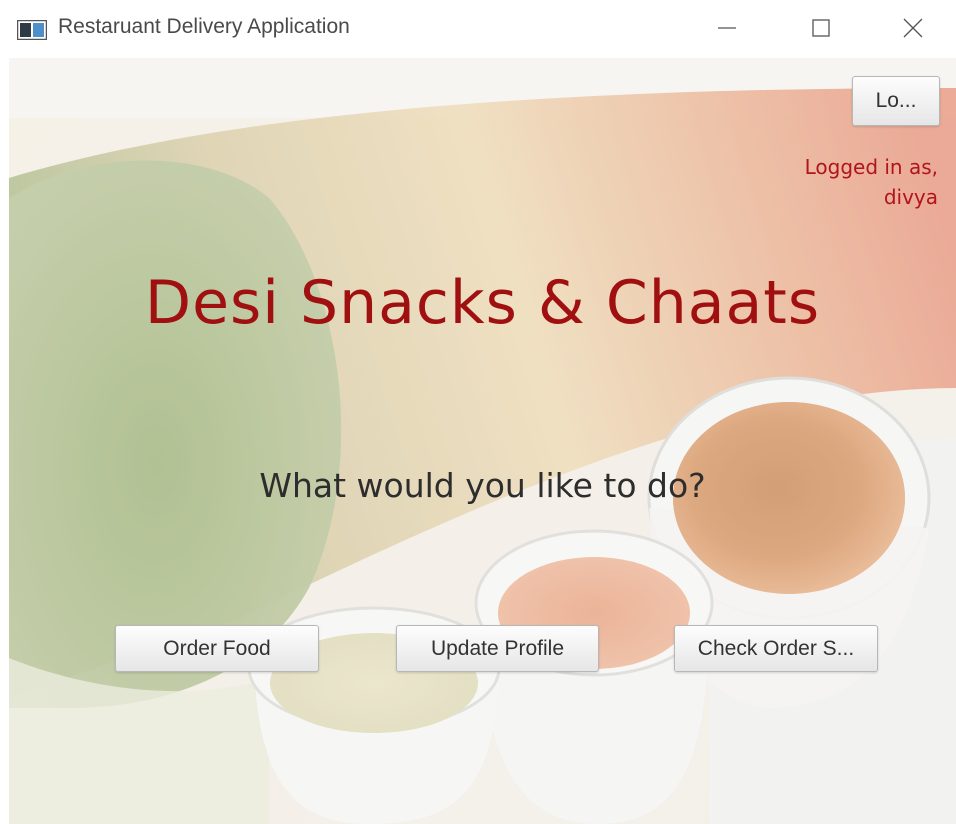 The width and height of the screenshot is (956, 824). I want to click on maximize-button, so click(821, 30).